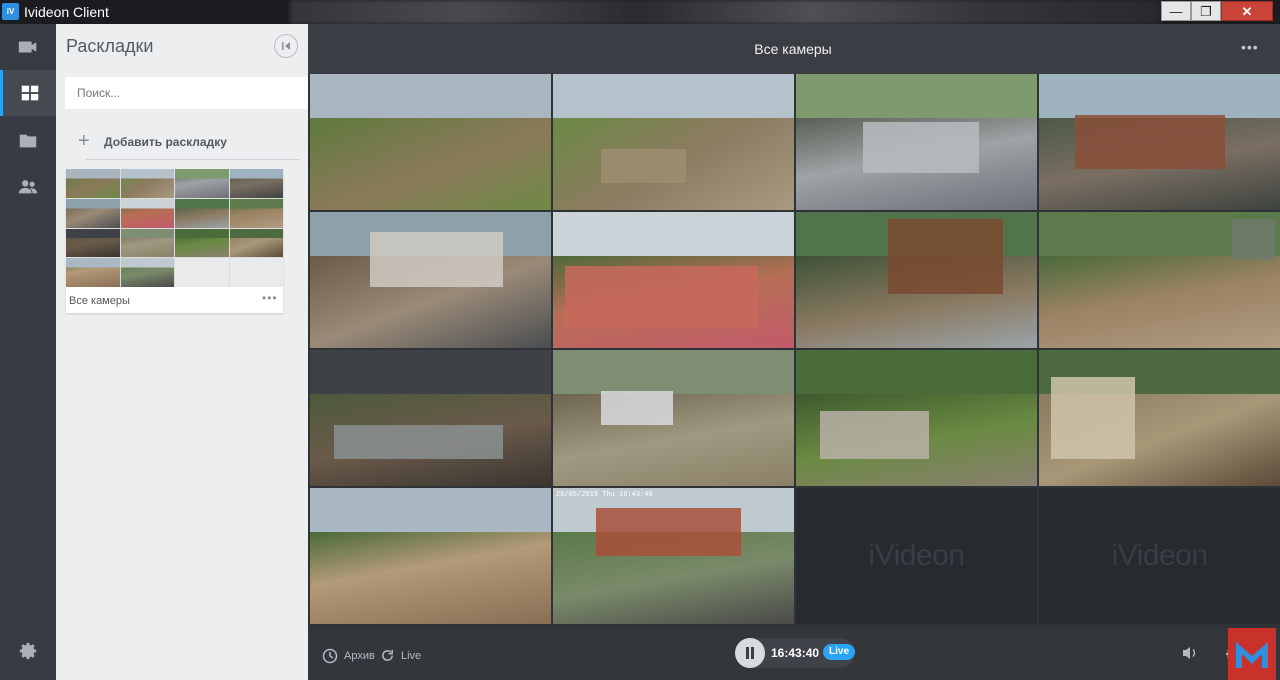 The width and height of the screenshot is (1280, 680). I want to click on current-time: 16:43:40, so click(795, 653).